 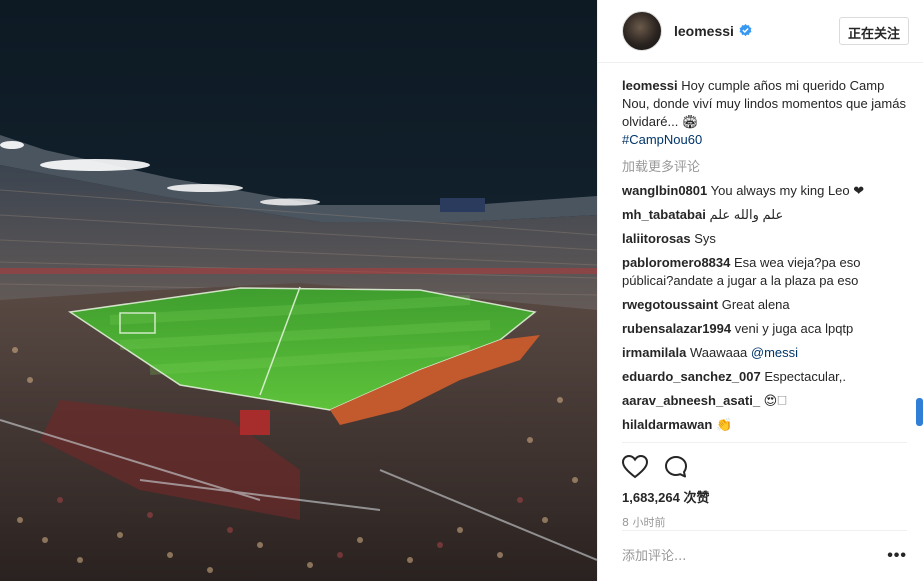 What do you see at coordinates (662, 139) in the screenshot?
I see `hashtag-link: #CampNou60` at bounding box center [662, 139].